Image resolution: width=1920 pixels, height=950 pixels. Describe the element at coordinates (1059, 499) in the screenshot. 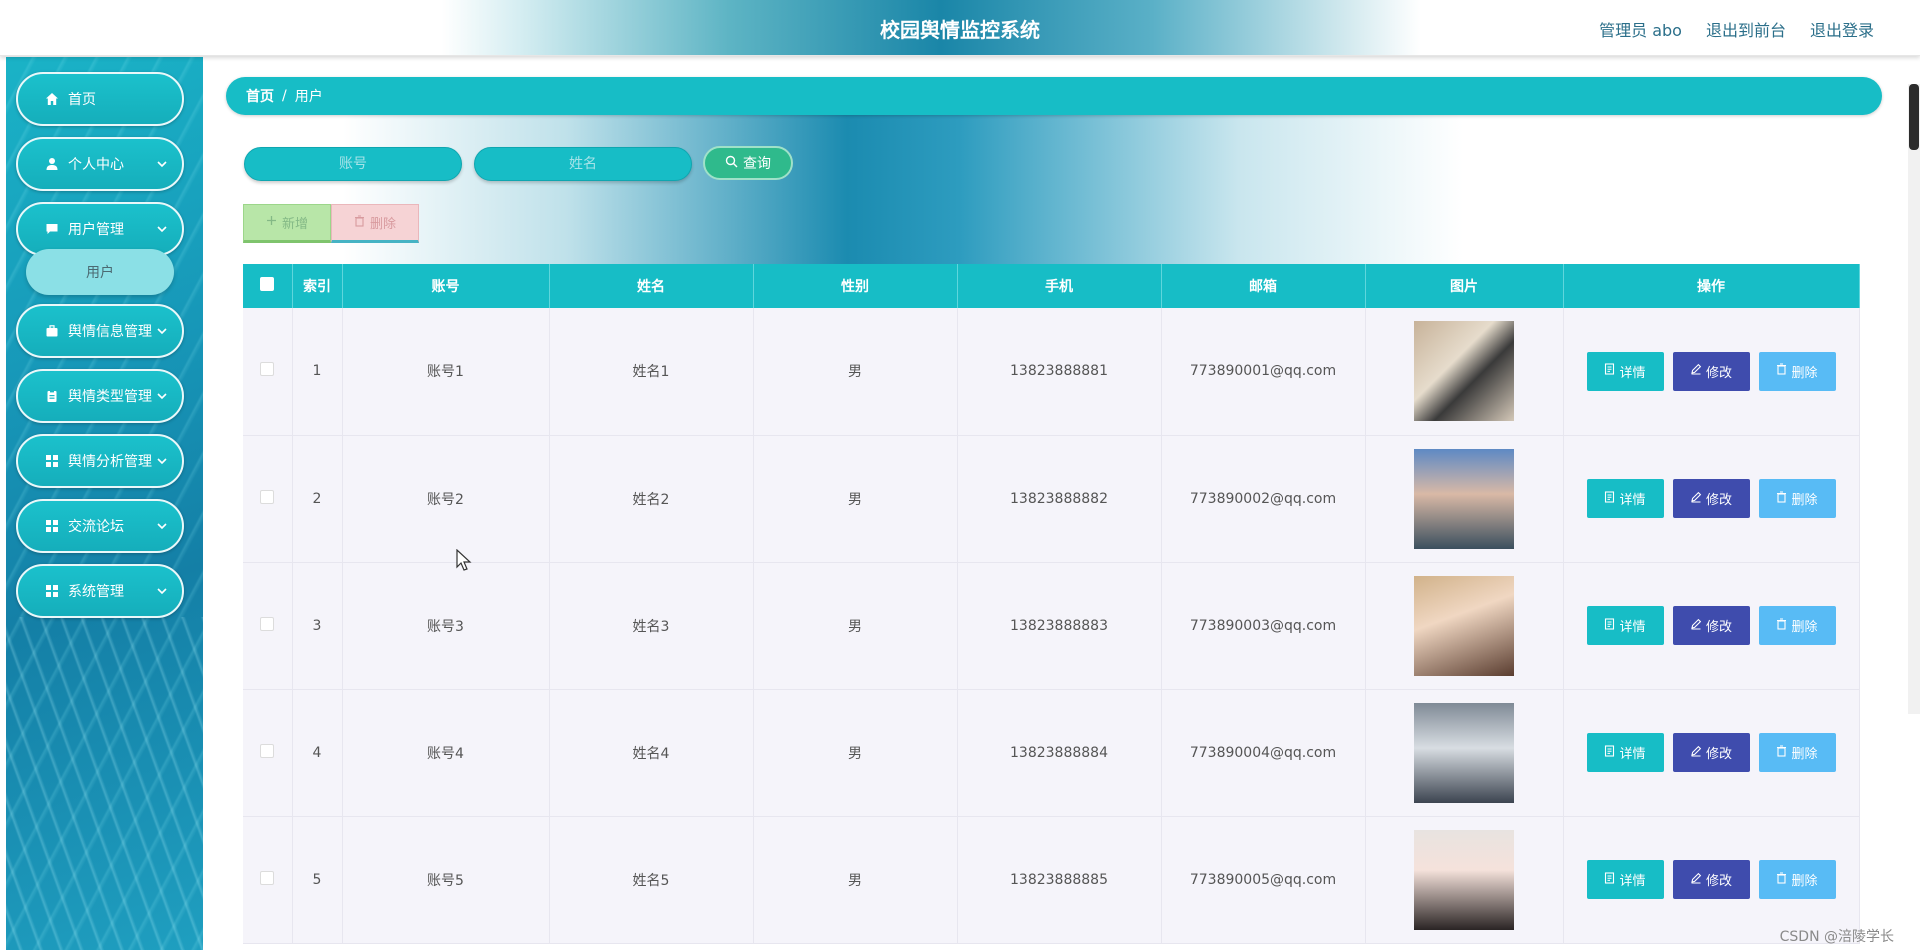

I see `cell-phone: 13823888882` at that location.